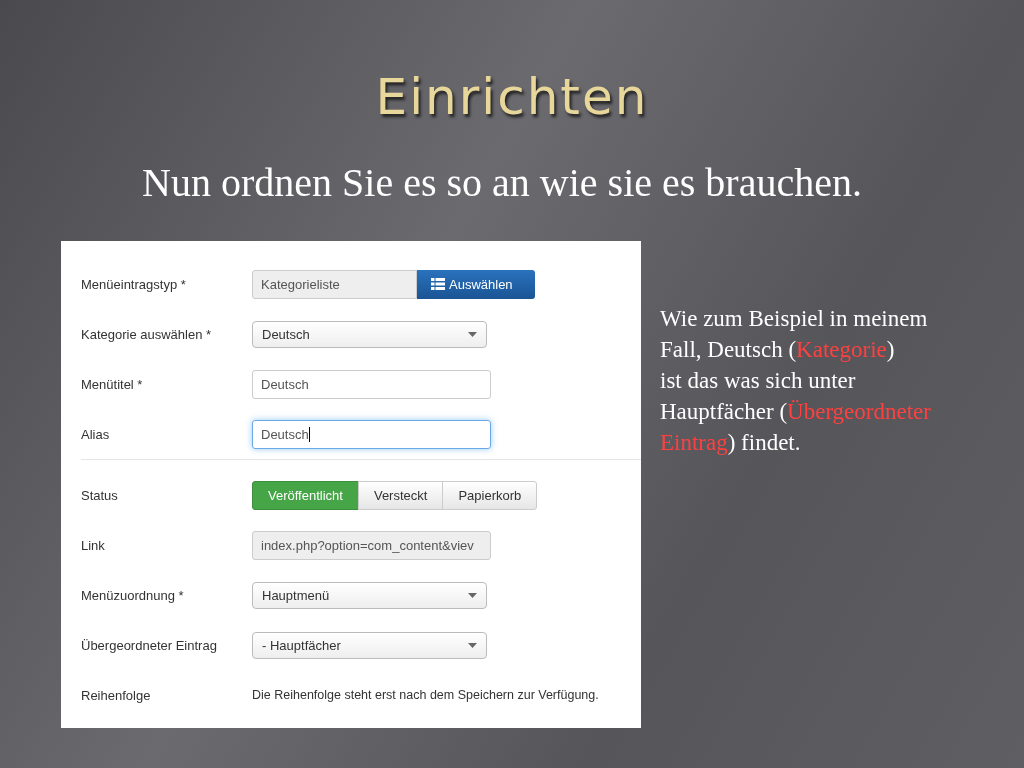 The width and height of the screenshot is (1024, 768). Describe the element at coordinates (334, 284) in the screenshot. I see `input-field: Kategorieliste` at that location.